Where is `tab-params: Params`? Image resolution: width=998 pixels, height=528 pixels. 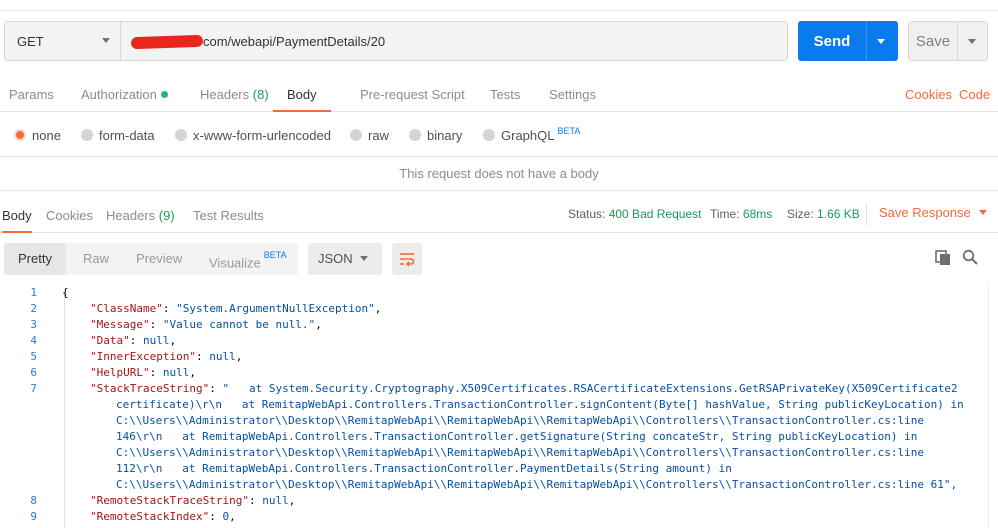 tab-params: Params is located at coordinates (31, 93).